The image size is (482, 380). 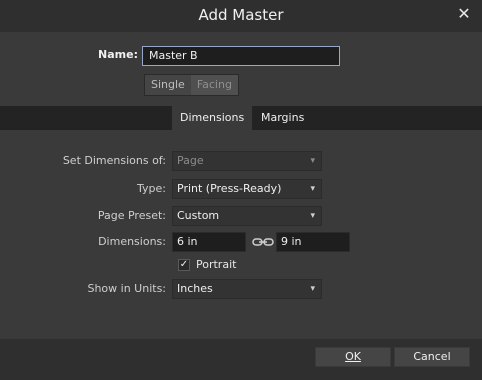 I want to click on type-value: Print (Press-Ready), so click(x=229, y=188).